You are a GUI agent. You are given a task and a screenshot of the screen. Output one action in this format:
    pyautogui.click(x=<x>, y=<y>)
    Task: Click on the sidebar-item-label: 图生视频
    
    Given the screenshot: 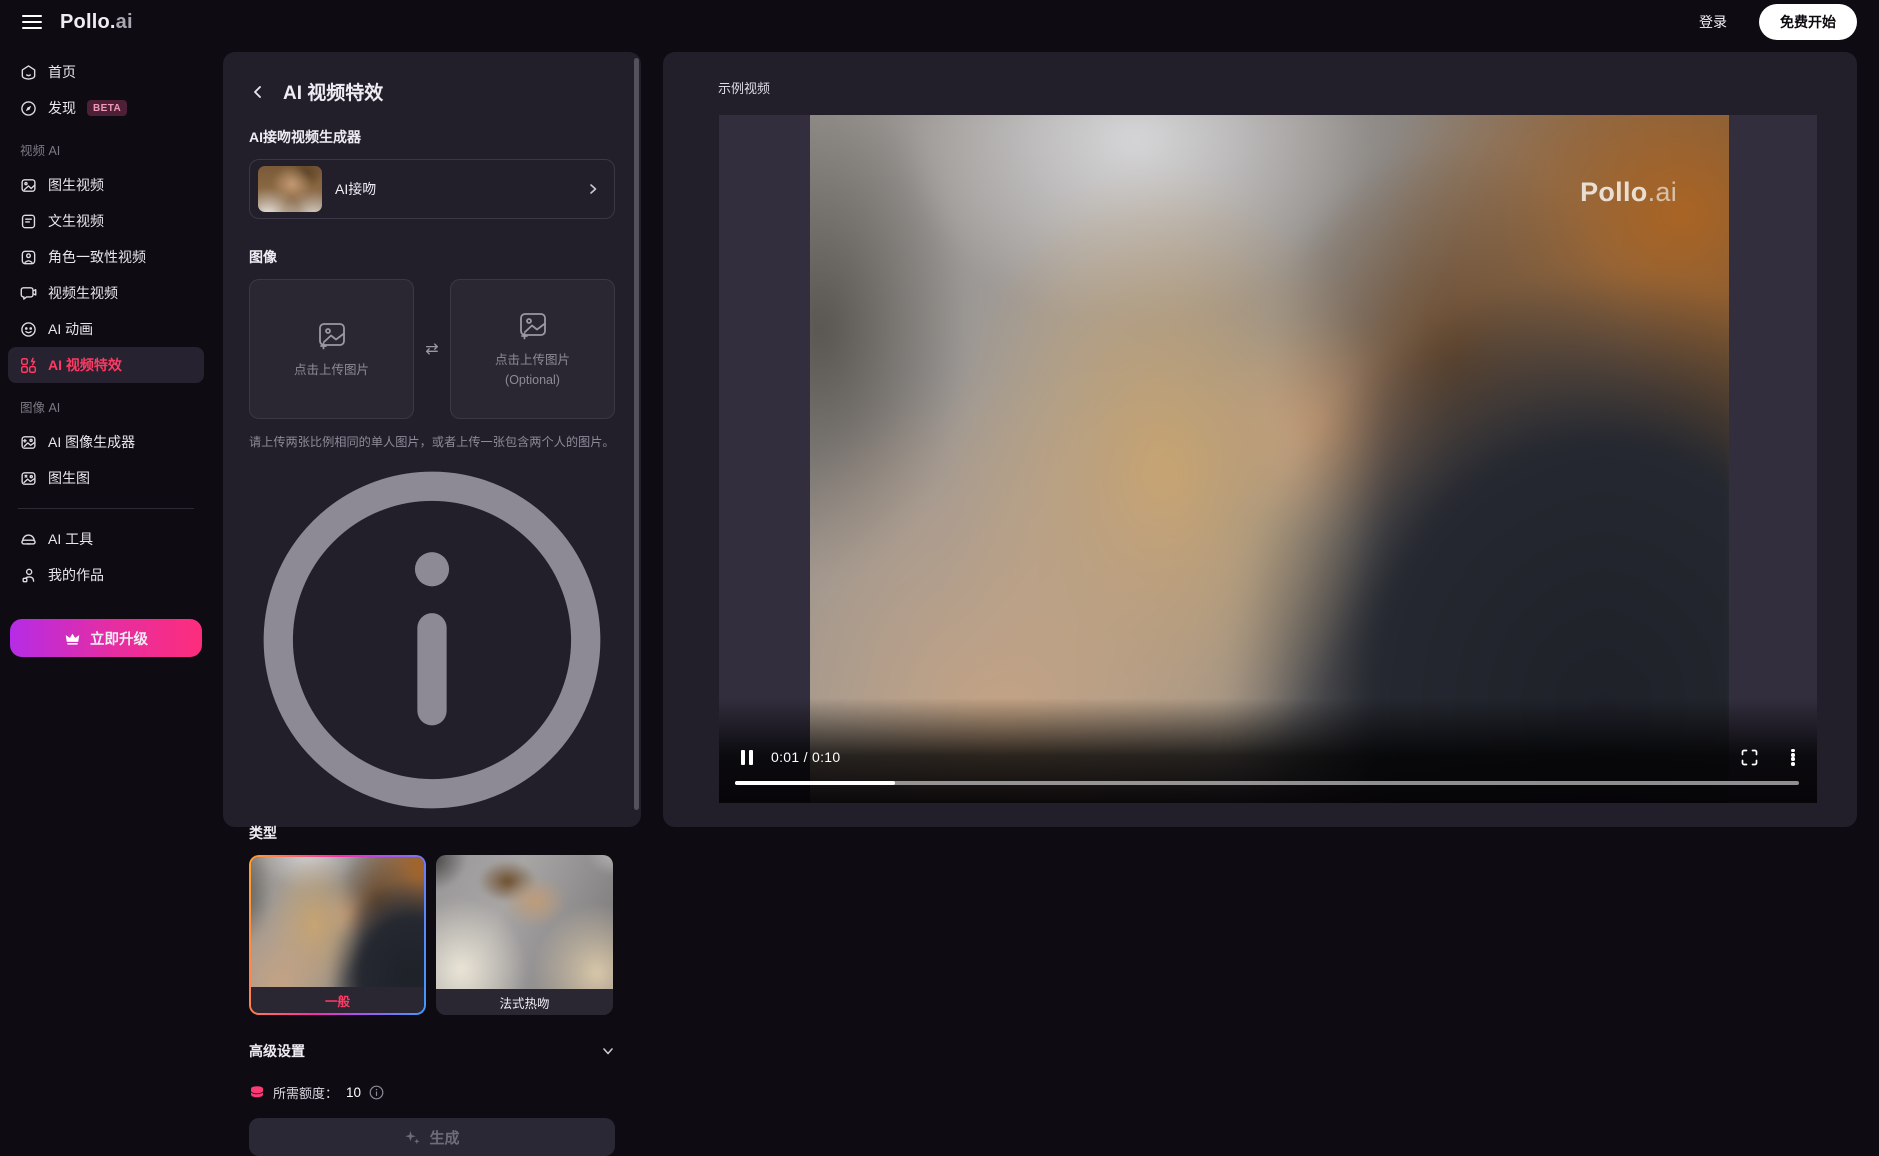 What is the action you would take?
    pyautogui.click(x=76, y=185)
    